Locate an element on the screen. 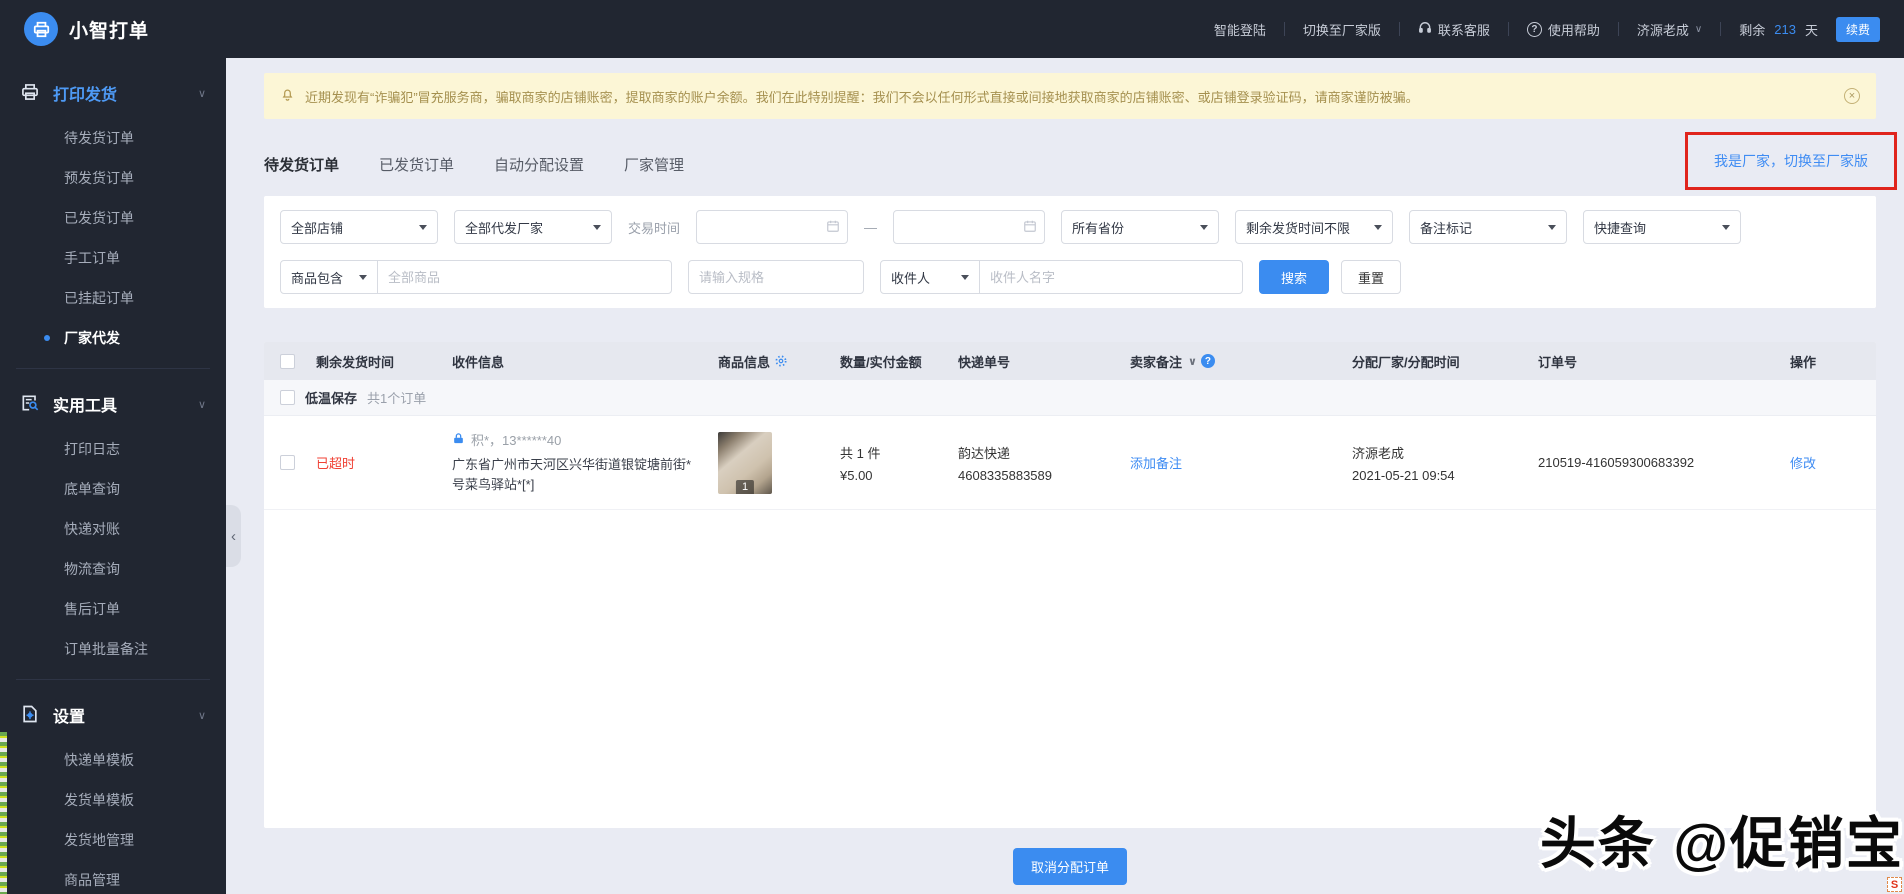 The height and width of the screenshot is (894, 1904). receiver-select: 收件人 is located at coordinates (930, 277).